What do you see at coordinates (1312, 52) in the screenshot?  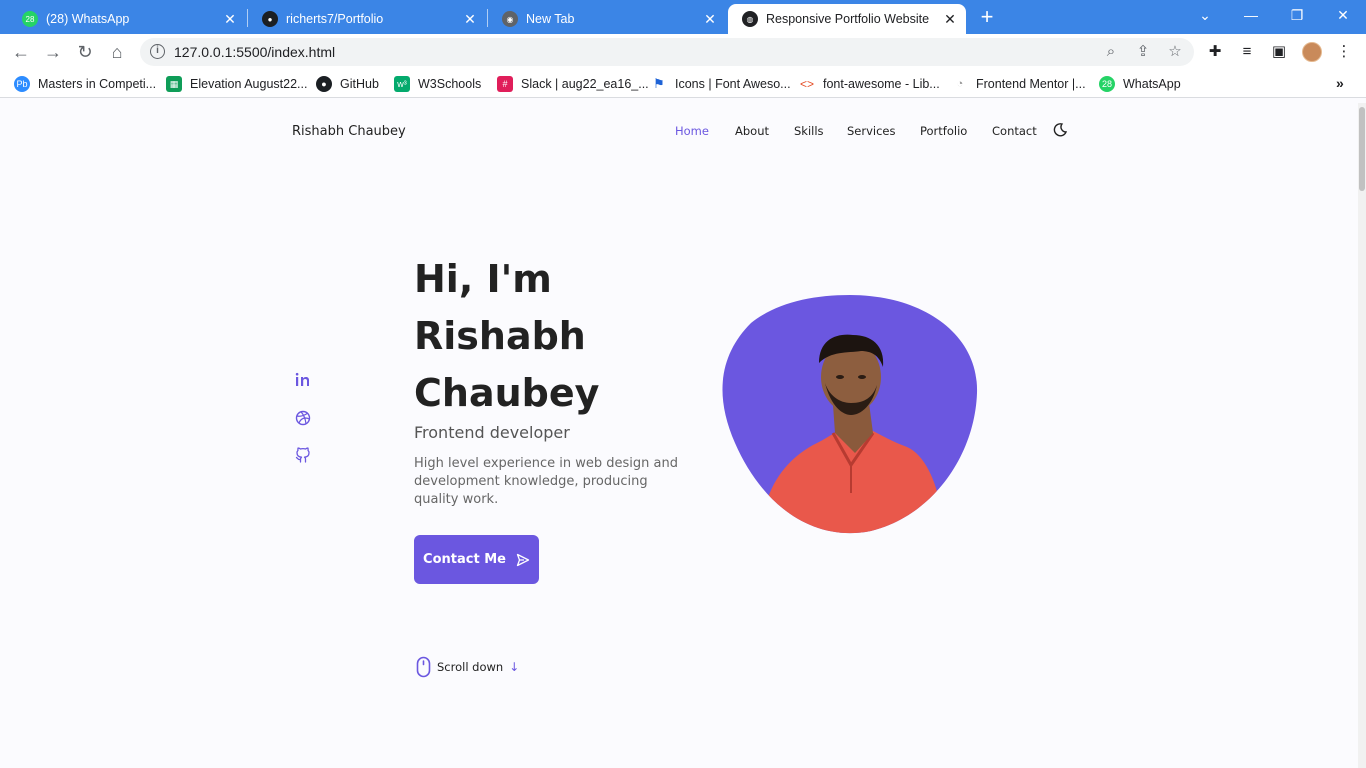 I see `profile-avatar` at bounding box center [1312, 52].